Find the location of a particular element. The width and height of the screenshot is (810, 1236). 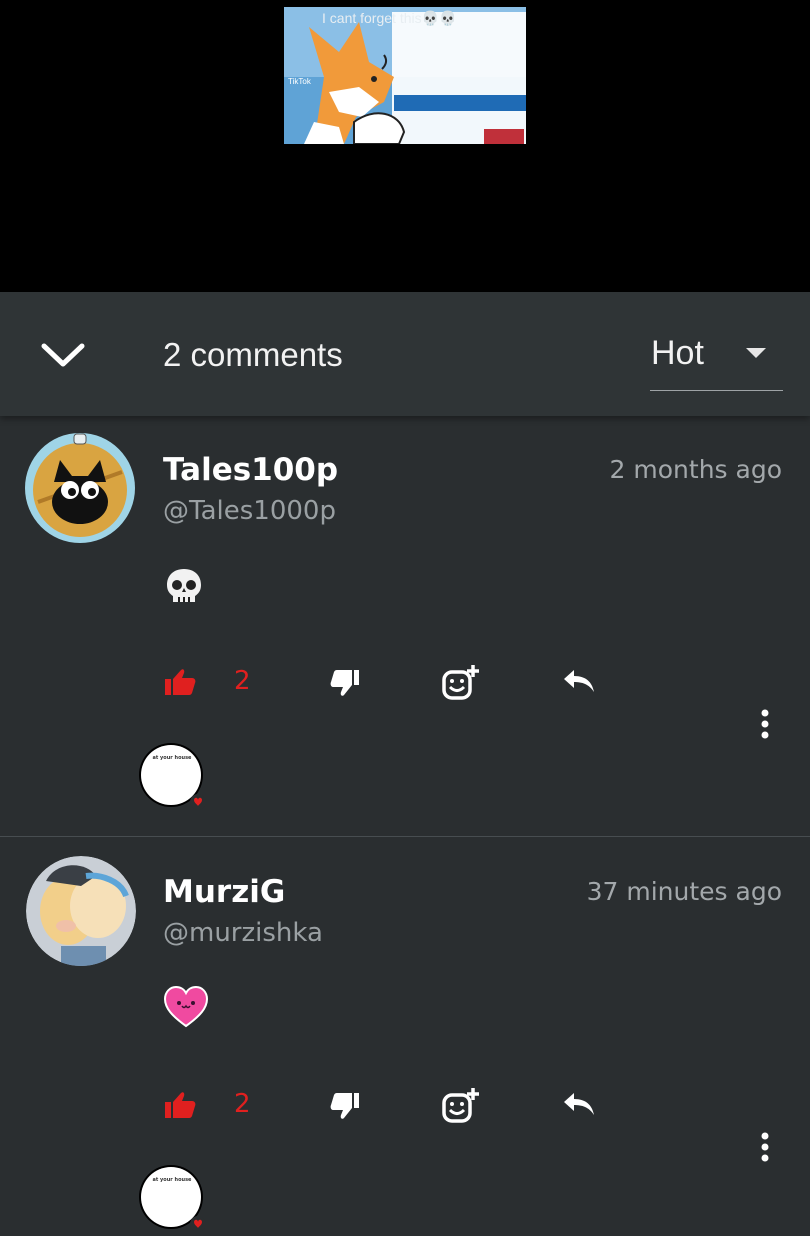

pink-heart-face-icon is located at coordinates (186, 1007).